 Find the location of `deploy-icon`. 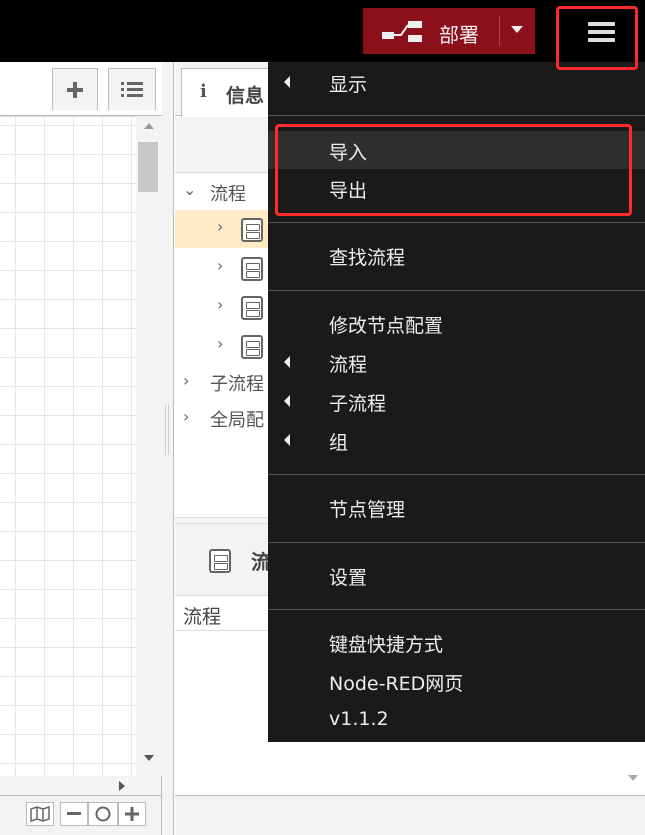

deploy-icon is located at coordinates (402, 31).